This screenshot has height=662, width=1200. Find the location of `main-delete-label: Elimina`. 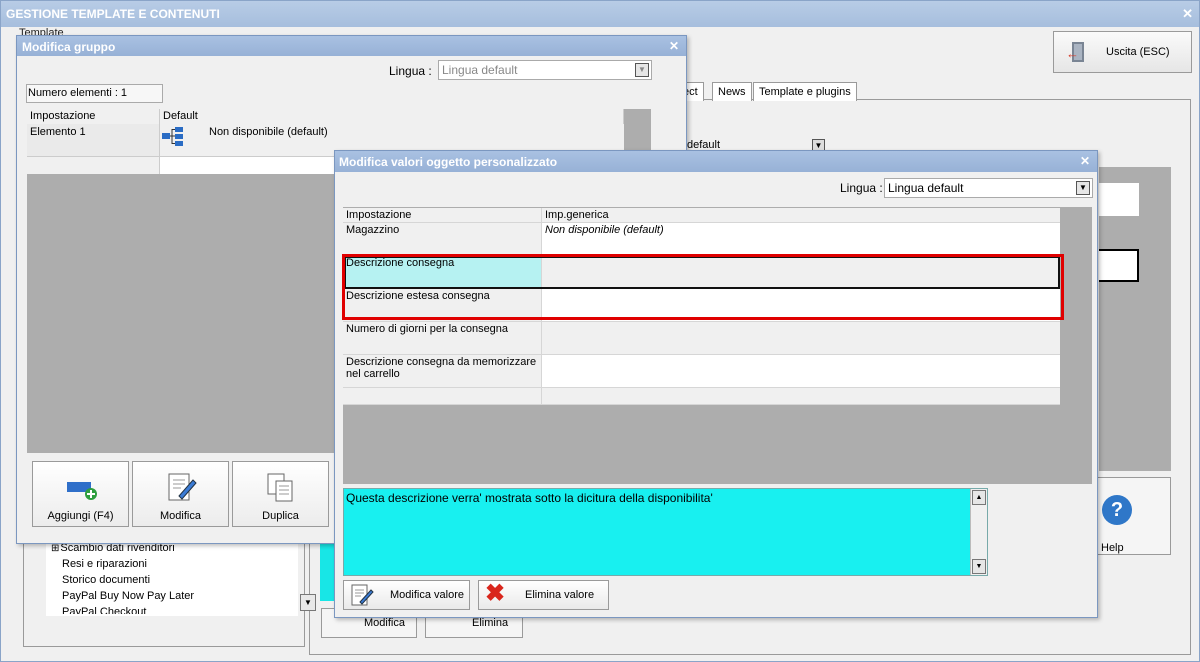

main-delete-label: Elimina is located at coordinates (490, 623).